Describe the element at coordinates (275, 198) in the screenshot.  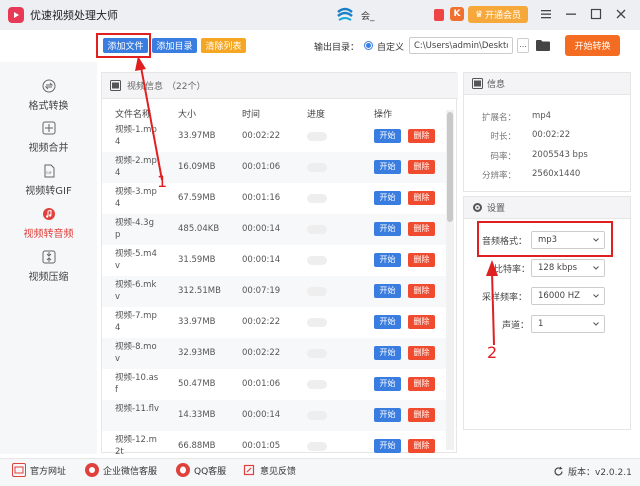
I see `table-row: 视频-3.mp4 67.59MB 00:01:16 开始 删除` at that location.